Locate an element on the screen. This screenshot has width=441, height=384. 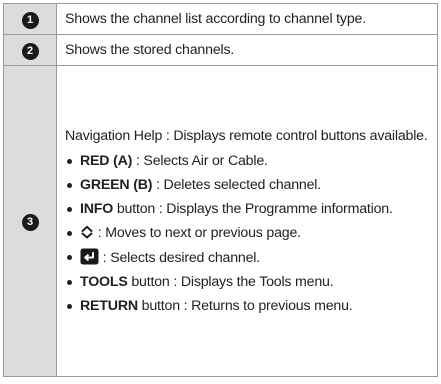
list-item: : Moves to next or previous page. is located at coordinates (248, 233).